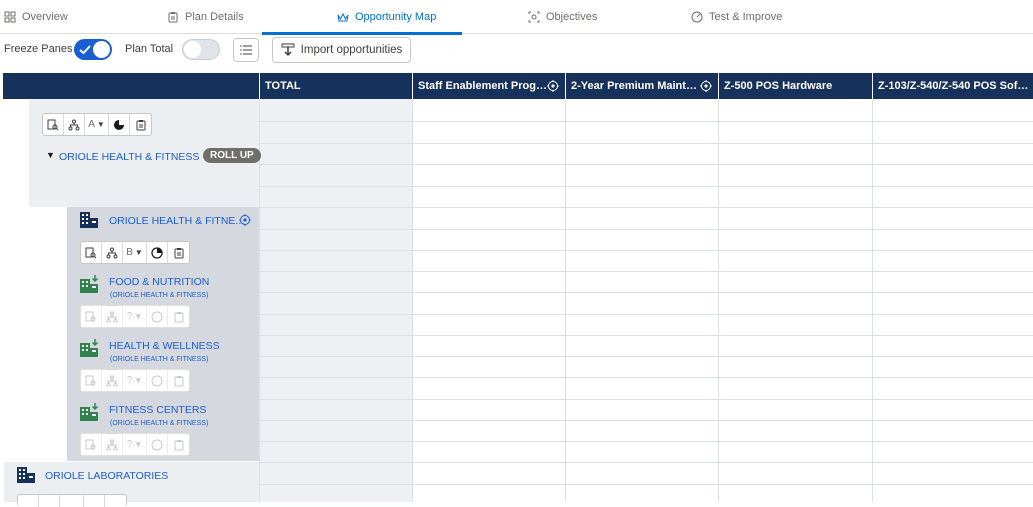 This screenshot has height=507, width=1033. What do you see at coordinates (746, 17) in the screenshot?
I see `tab-label: Test & Improve` at bounding box center [746, 17].